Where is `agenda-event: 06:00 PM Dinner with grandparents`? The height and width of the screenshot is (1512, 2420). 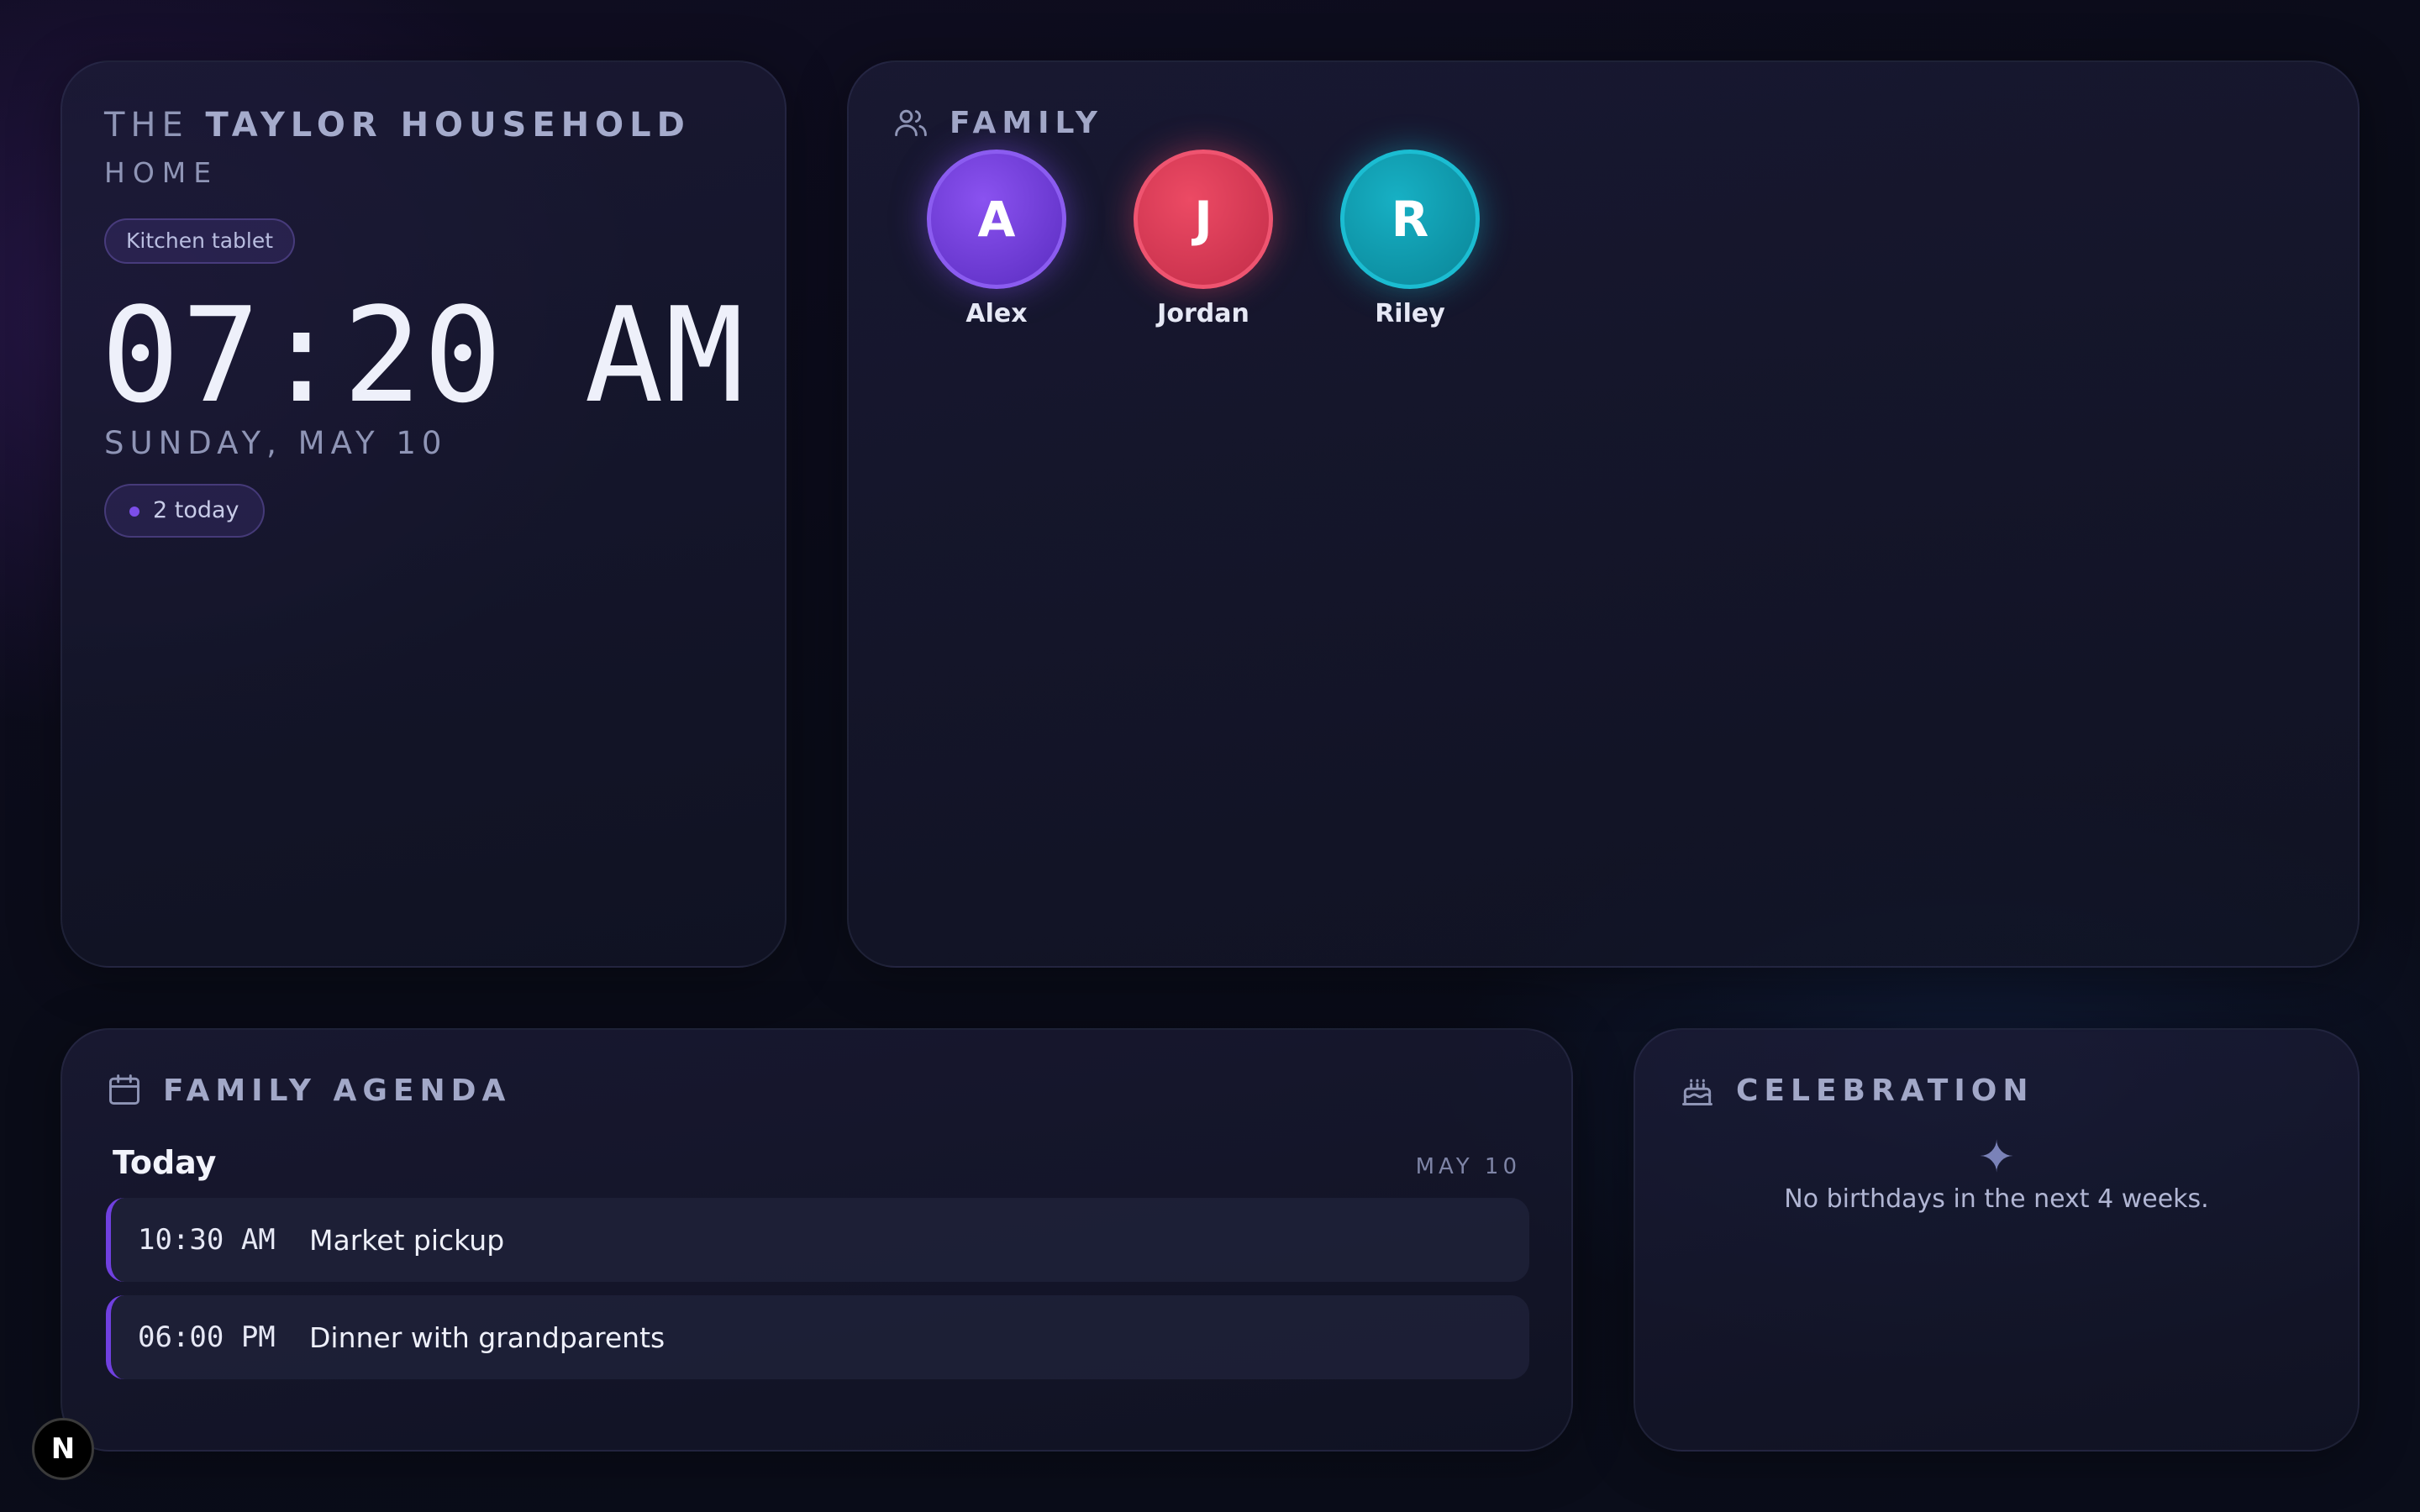 agenda-event: 06:00 PM Dinner with grandparents is located at coordinates (817, 1337).